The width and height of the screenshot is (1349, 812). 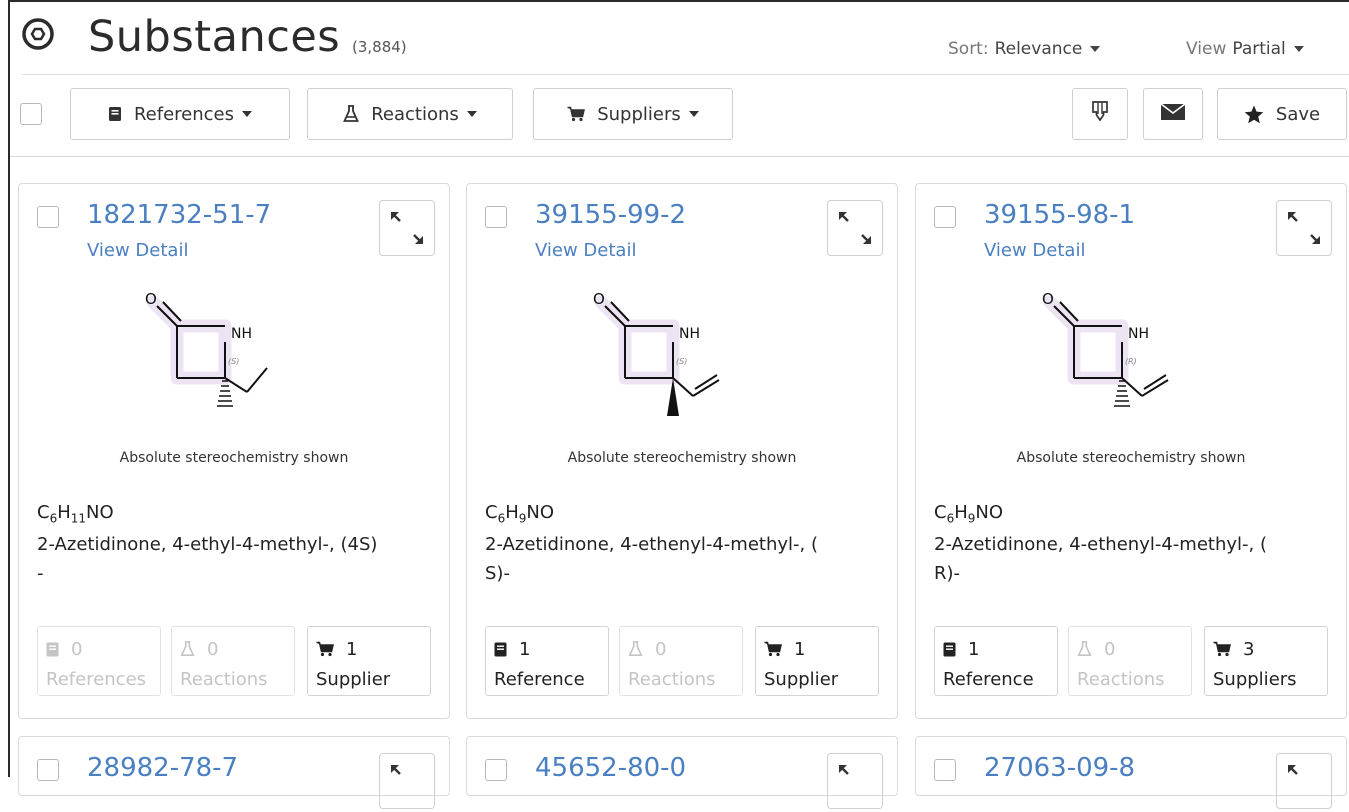 I want to click on star-icon, so click(x=1254, y=114).